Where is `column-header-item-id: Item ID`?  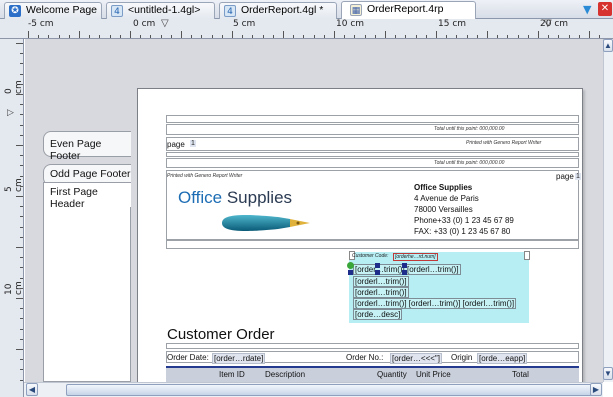 column-header-item-id: Item ID is located at coordinates (232, 374).